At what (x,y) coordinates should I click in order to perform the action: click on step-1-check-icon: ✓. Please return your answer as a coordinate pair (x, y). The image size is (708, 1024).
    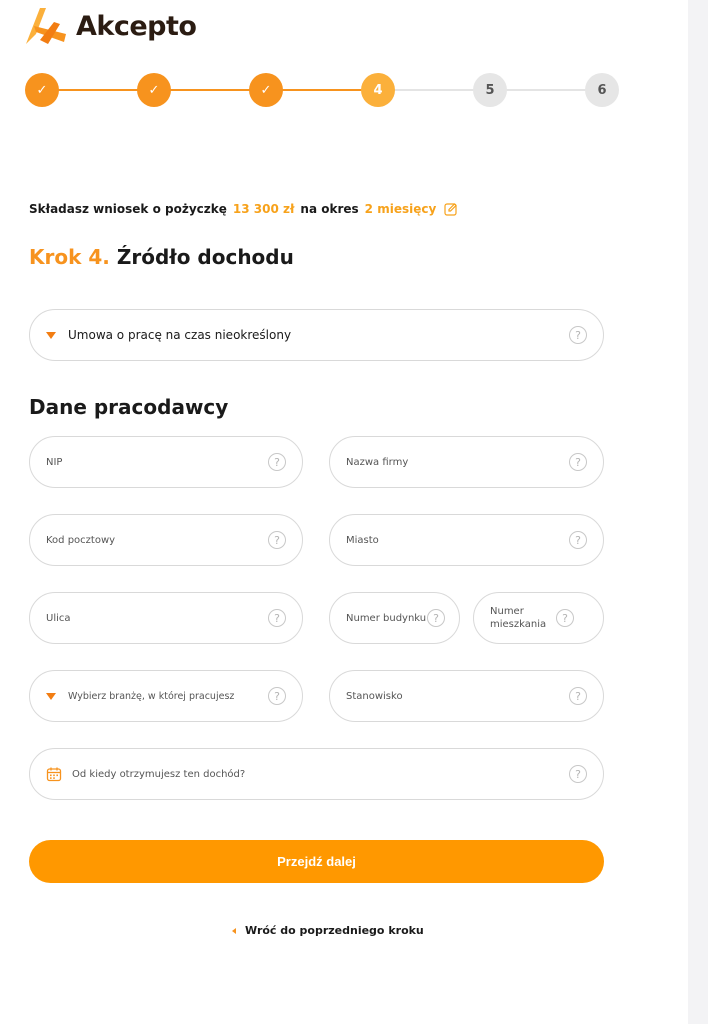
    Looking at the image, I should click on (42, 90).